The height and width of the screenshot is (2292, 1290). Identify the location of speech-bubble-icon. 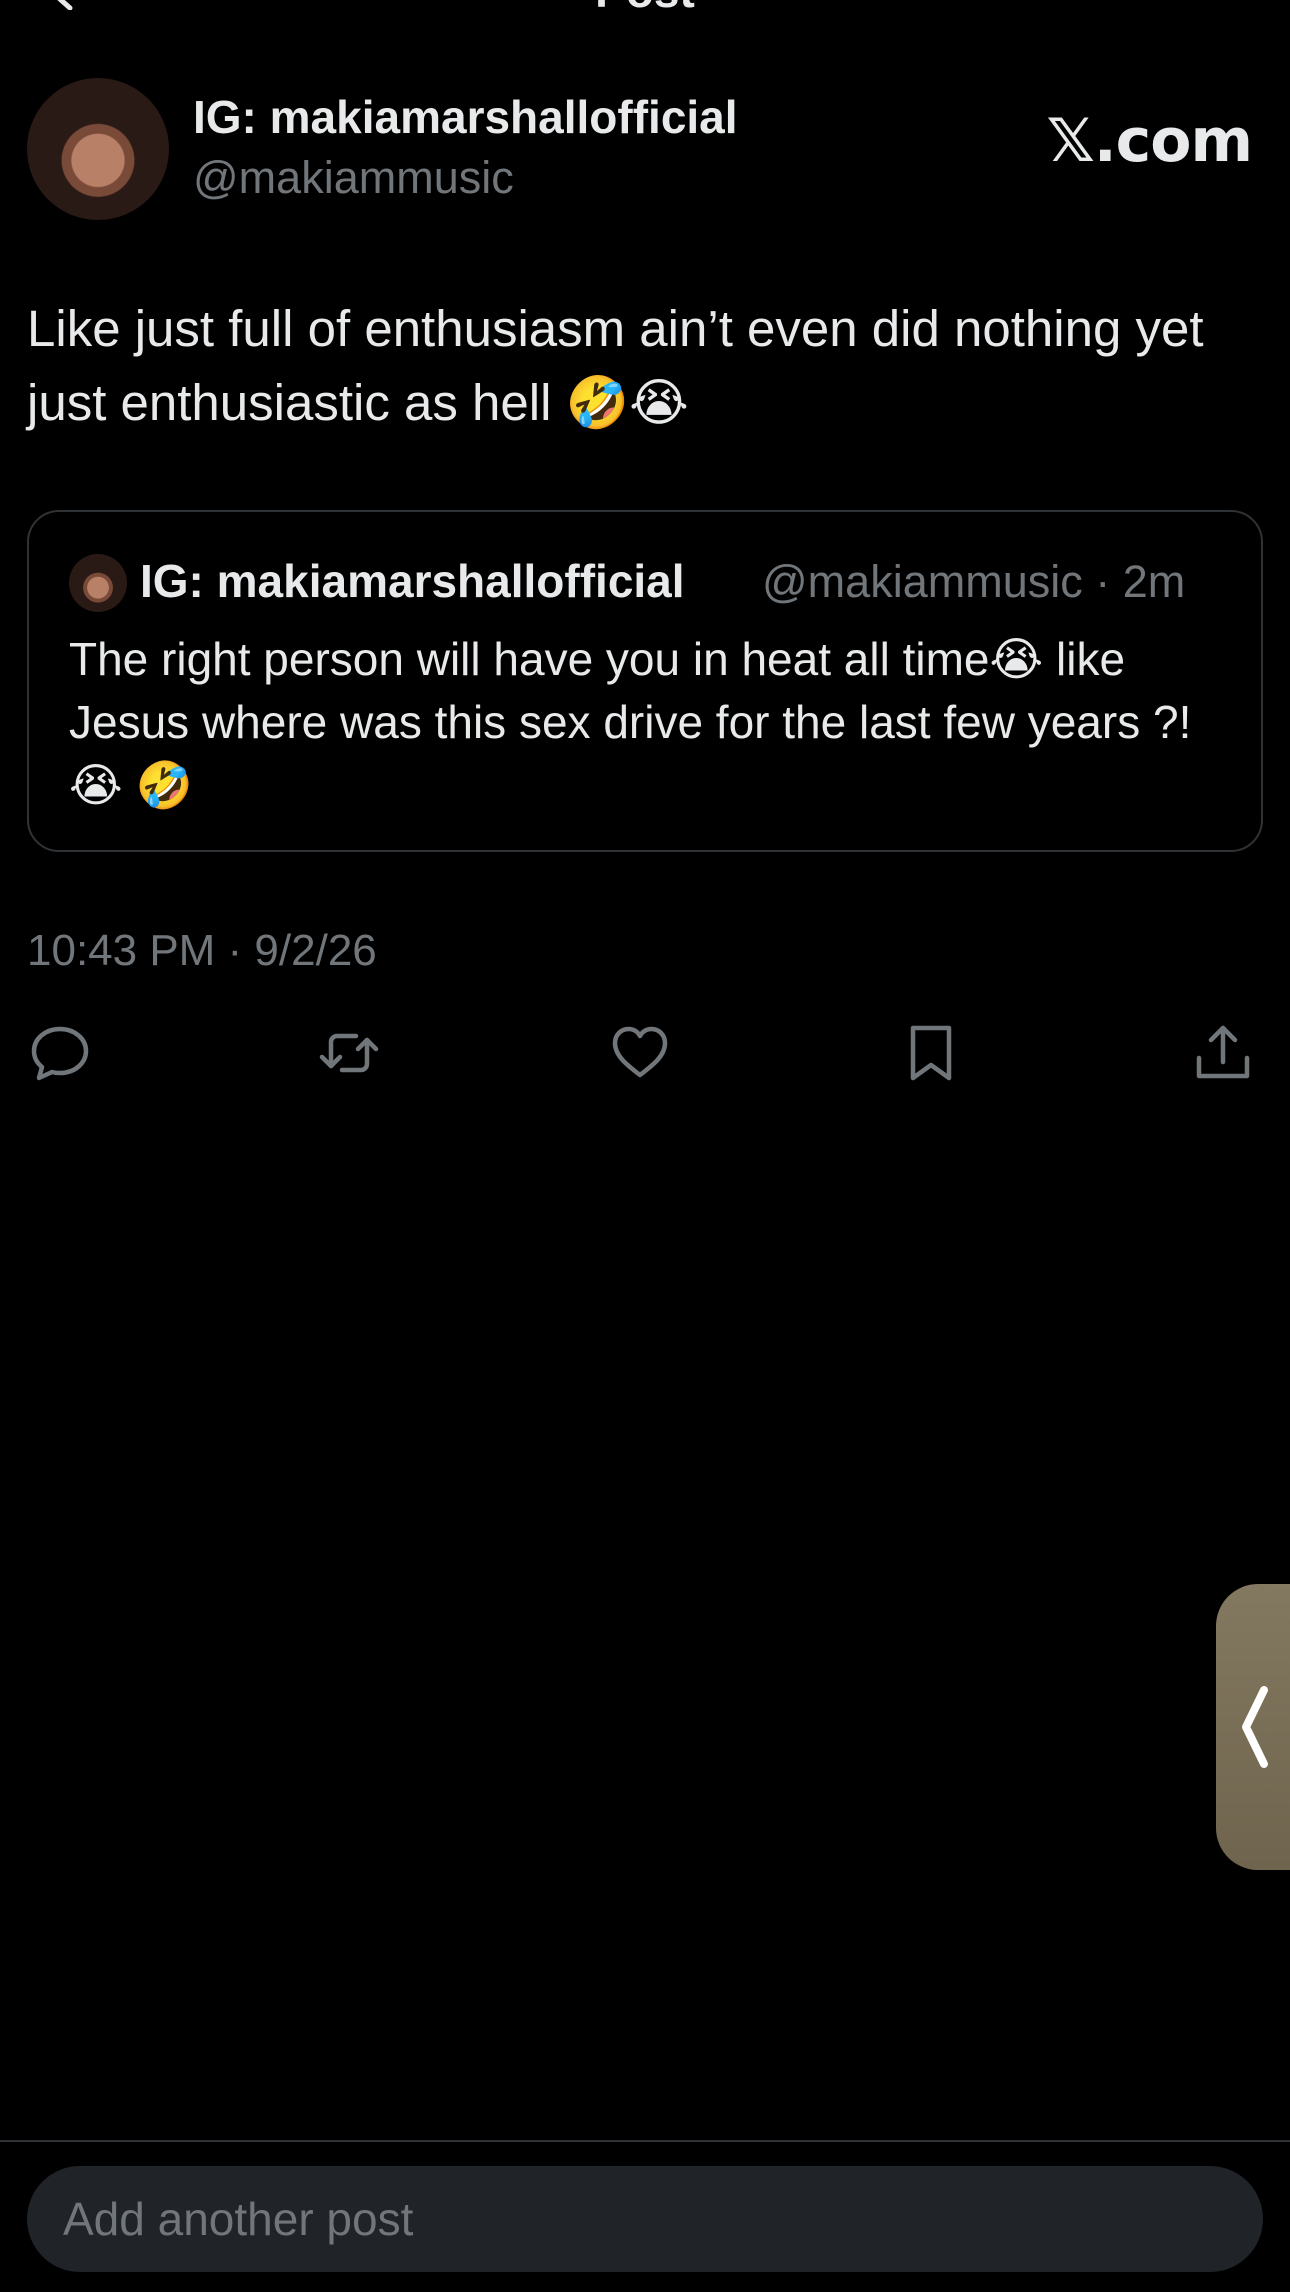
(60, 1053).